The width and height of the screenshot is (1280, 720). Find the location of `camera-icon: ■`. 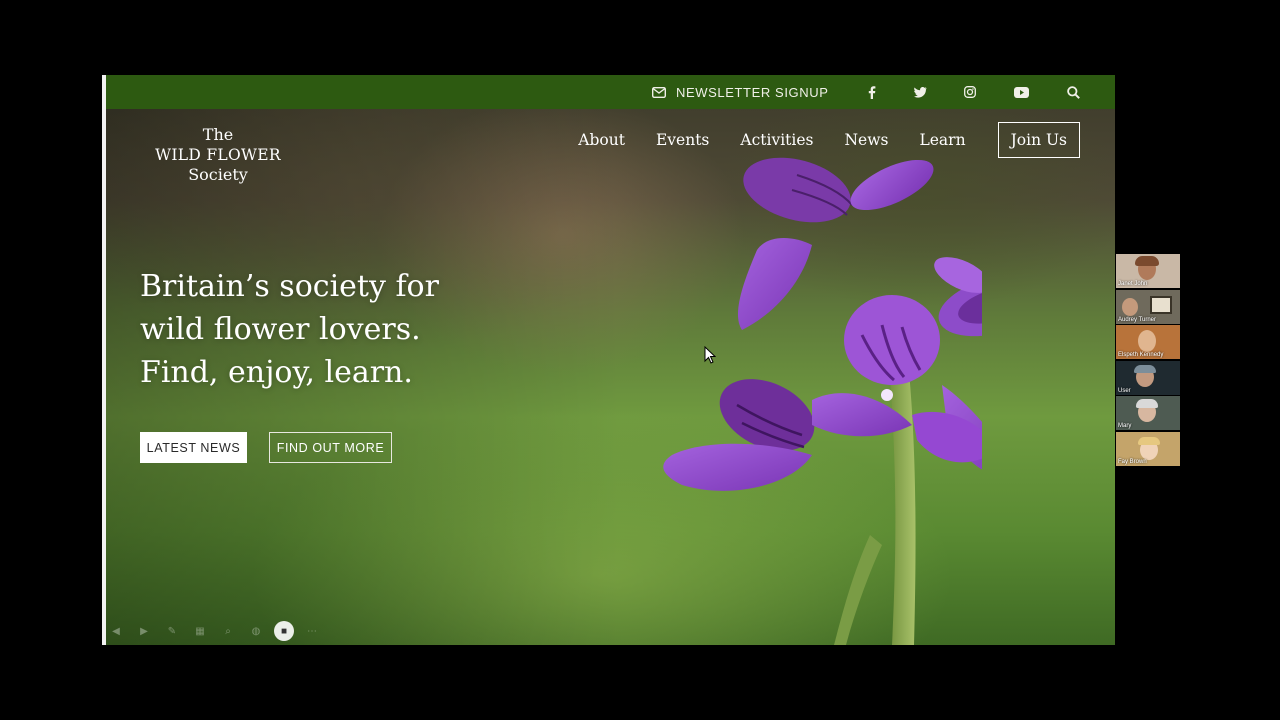

camera-icon: ■ is located at coordinates (284, 631).